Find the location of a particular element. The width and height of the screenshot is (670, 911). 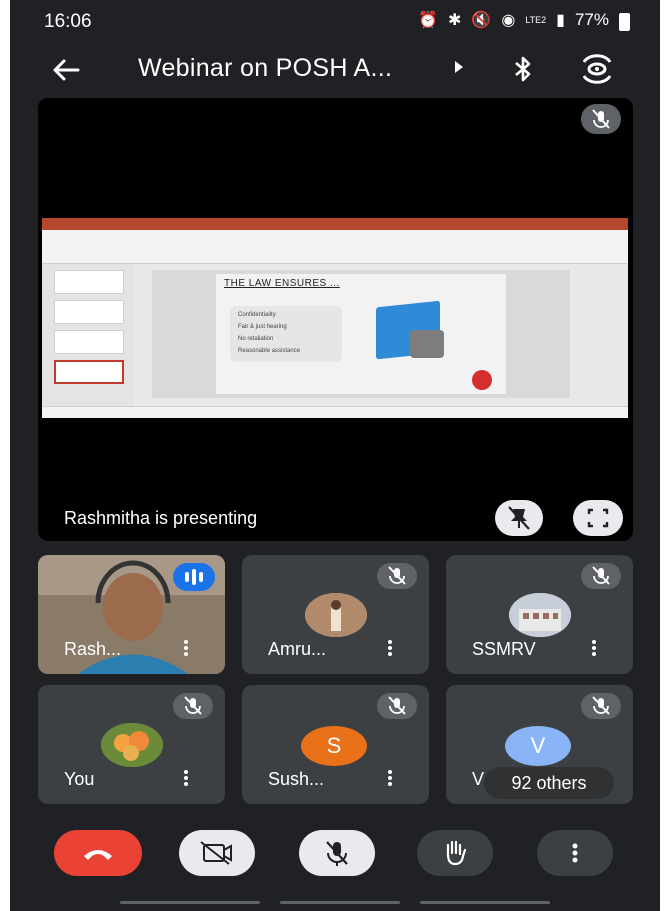

speaking-indicator is located at coordinates (194, 577).